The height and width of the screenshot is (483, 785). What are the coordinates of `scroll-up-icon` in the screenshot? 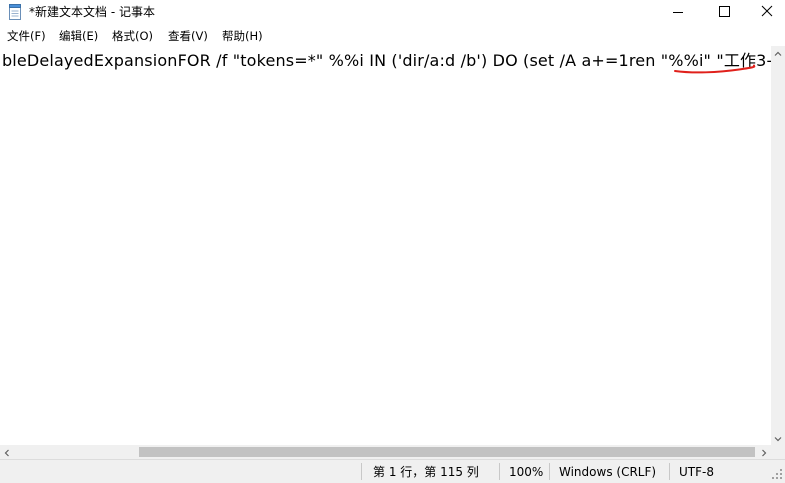 It's located at (778, 53).